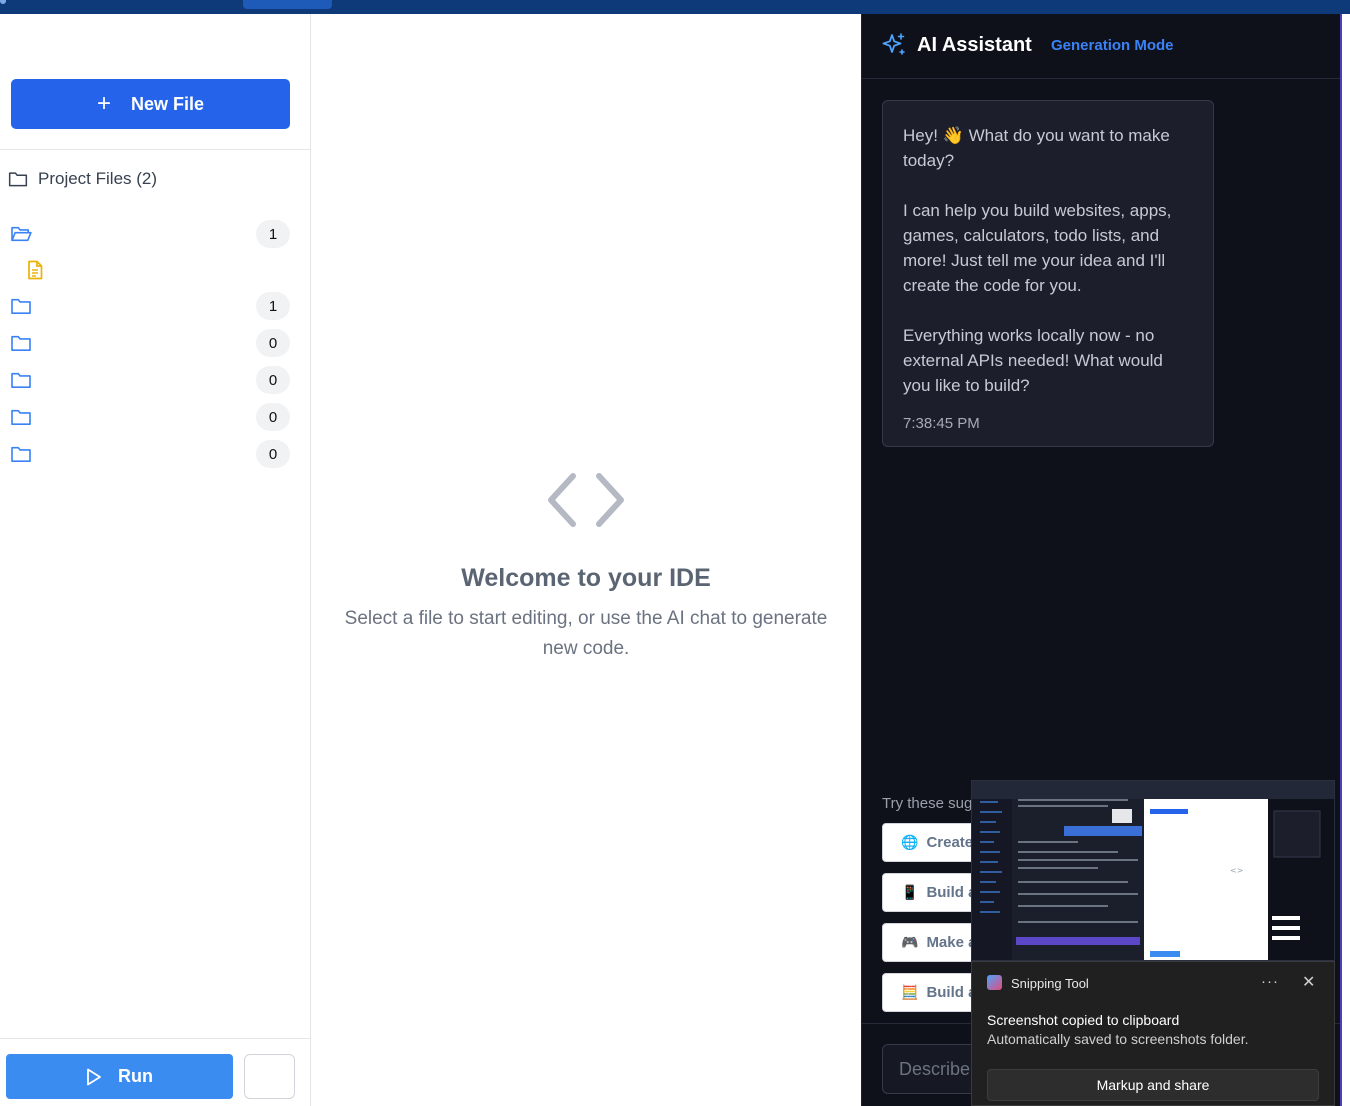  I want to click on suggestion-chip: 📱 Build a, so click(932, 892).